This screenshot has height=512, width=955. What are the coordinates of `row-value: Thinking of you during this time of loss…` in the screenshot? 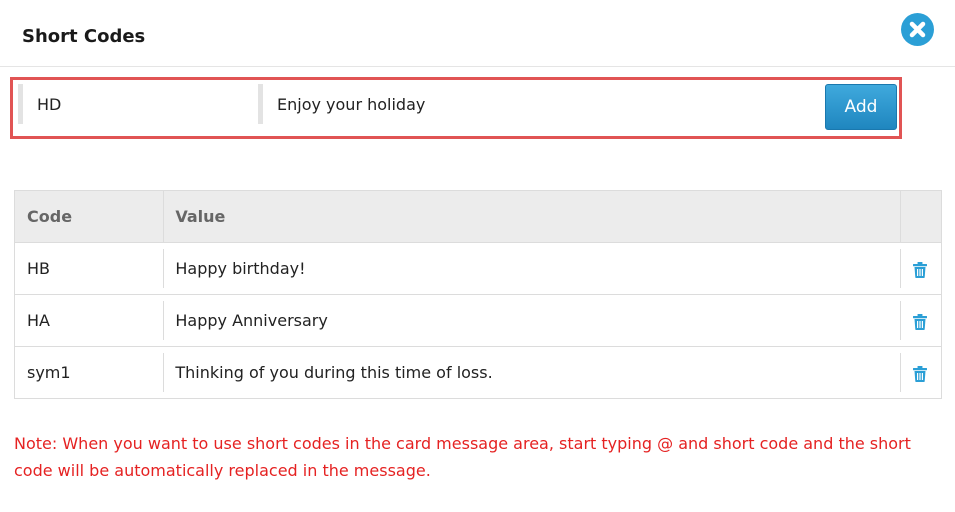 It's located at (531, 373).